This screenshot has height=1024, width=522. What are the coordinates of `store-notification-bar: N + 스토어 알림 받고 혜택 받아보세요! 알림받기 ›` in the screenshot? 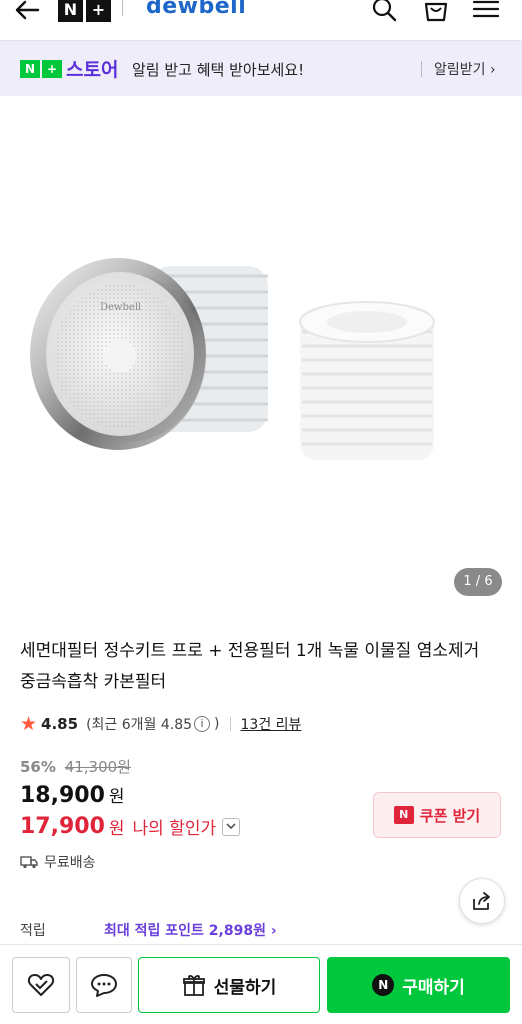 It's located at (261, 68).